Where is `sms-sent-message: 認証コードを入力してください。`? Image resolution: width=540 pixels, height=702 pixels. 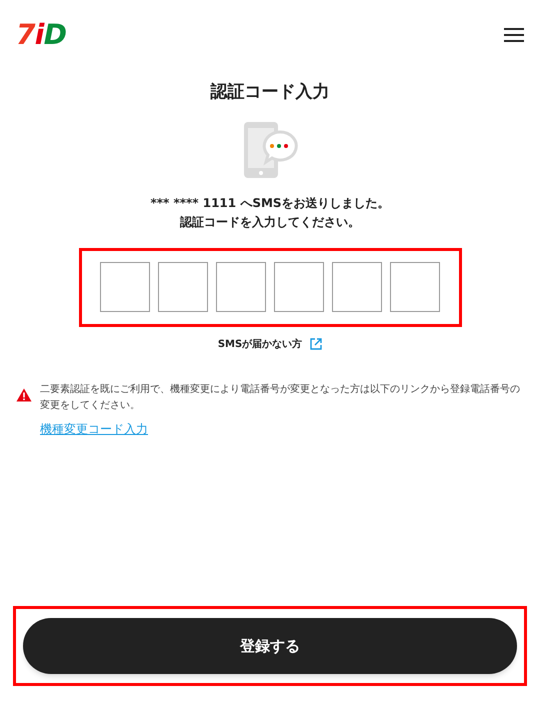 sms-sent-message: 認証コードを入力してください。 is located at coordinates (270, 222).